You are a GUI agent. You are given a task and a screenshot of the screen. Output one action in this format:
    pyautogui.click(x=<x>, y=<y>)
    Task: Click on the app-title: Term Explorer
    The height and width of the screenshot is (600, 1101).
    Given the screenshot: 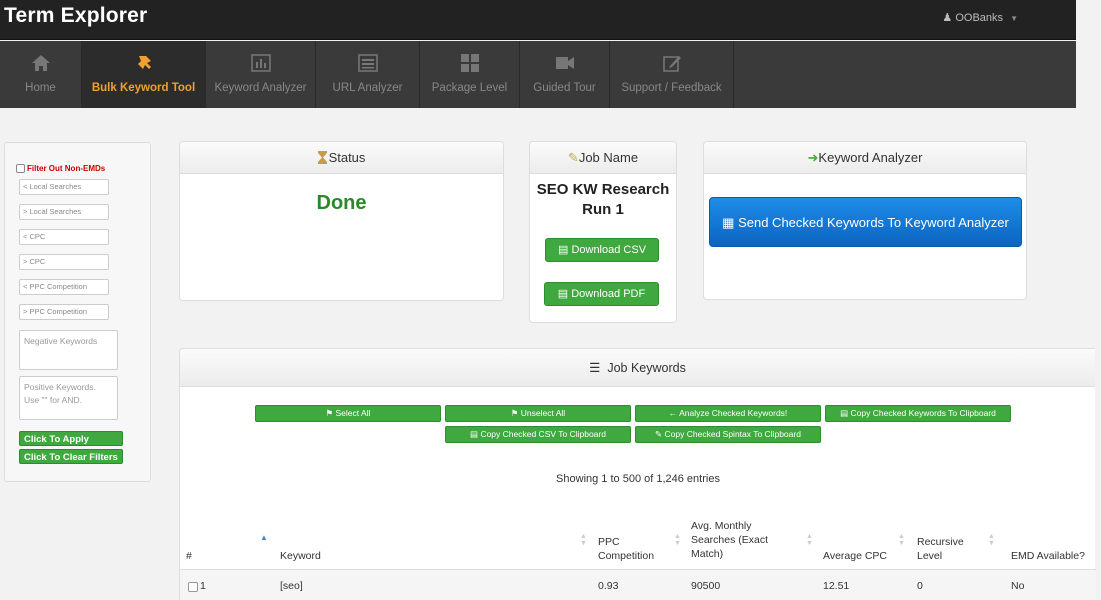 What is the action you would take?
    pyautogui.click(x=75, y=16)
    